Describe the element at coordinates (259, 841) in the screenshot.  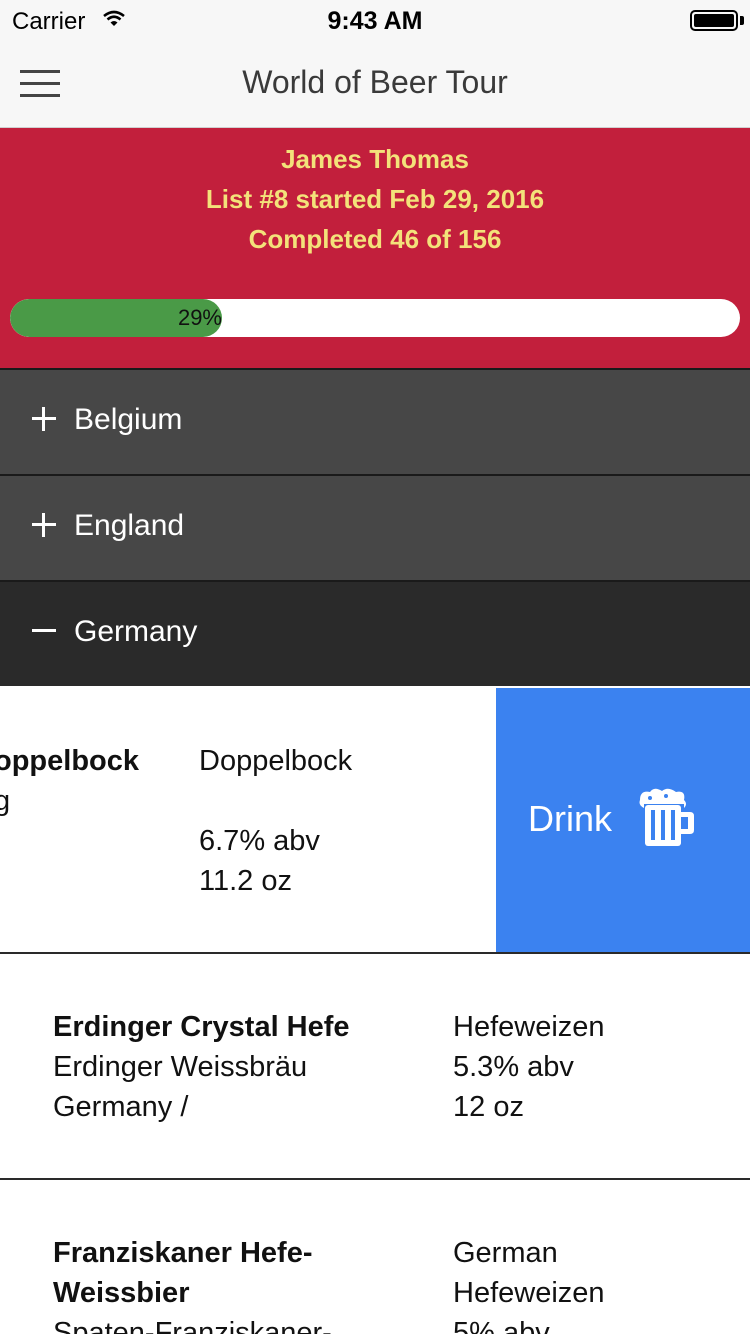
I see `beer-abv: 6.7% abv` at that location.